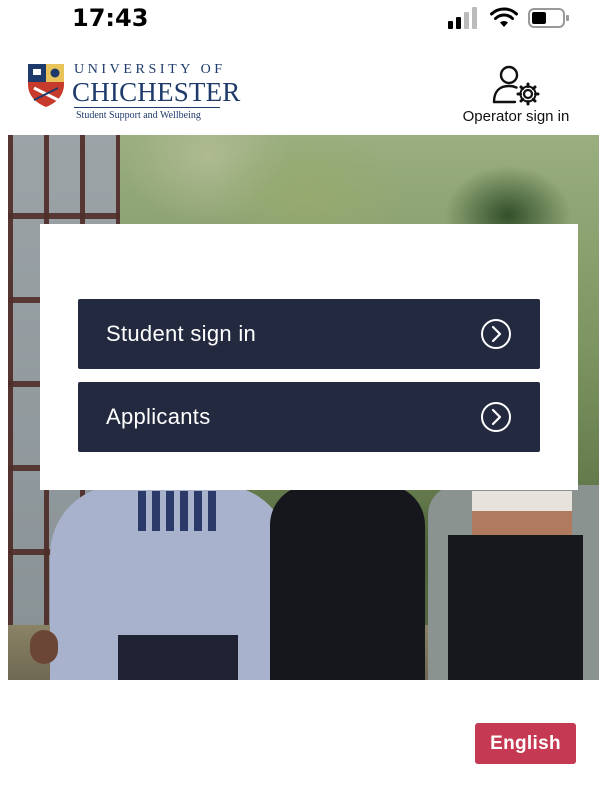 The width and height of the screenshot is (599, 788). Describe the element at coordinates (516, 85) in the screenshot. I see `user-gear-icon` at that location.